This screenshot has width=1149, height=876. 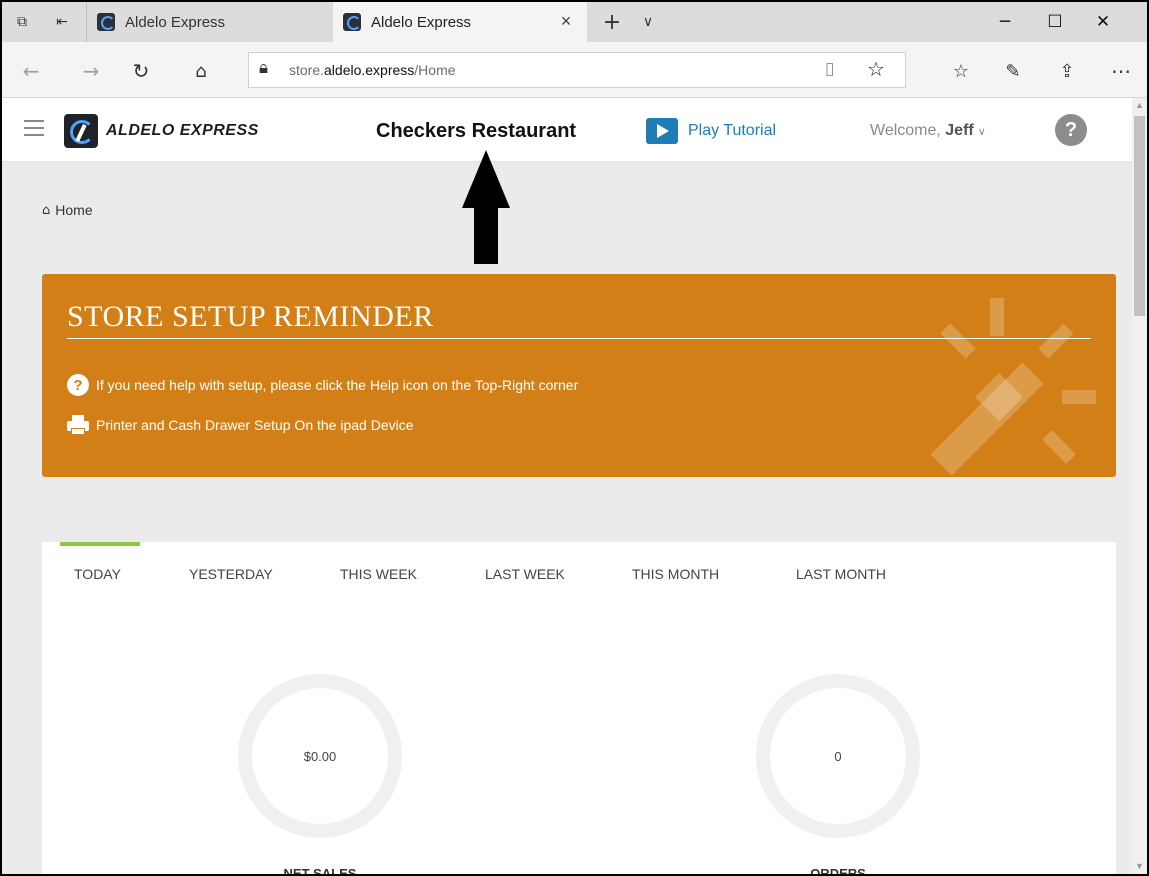 What do you see at coordinates (320, 871) in the screenshot?
I see `net-sales-label: NET SALES` at bounding box center [320, 871].